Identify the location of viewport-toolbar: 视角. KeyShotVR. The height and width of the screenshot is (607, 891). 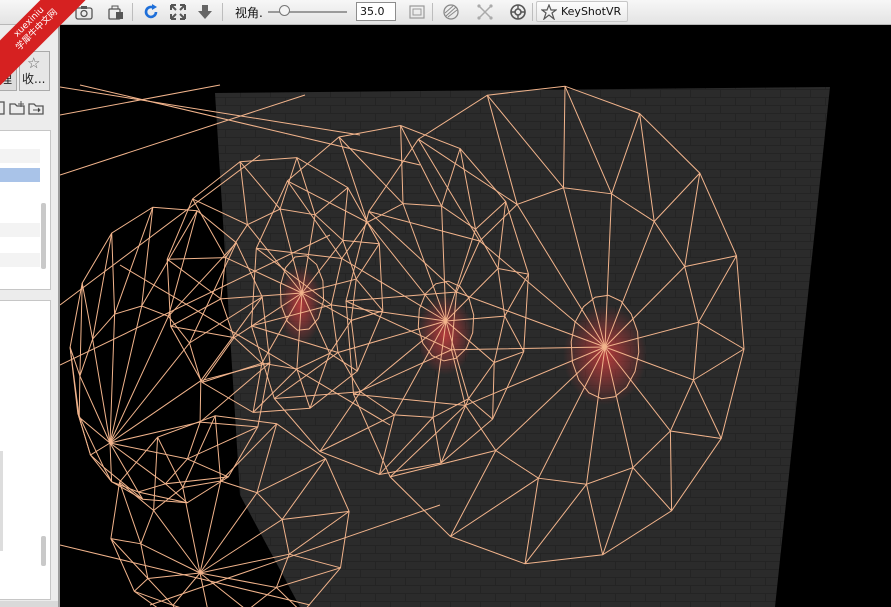
(445, 12).